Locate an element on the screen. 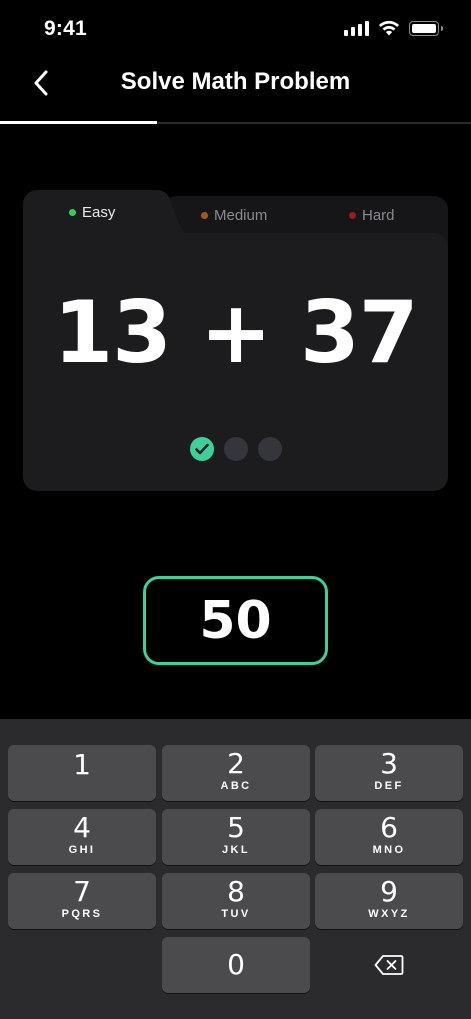  backspace-button is located at coordinates (389, 965).